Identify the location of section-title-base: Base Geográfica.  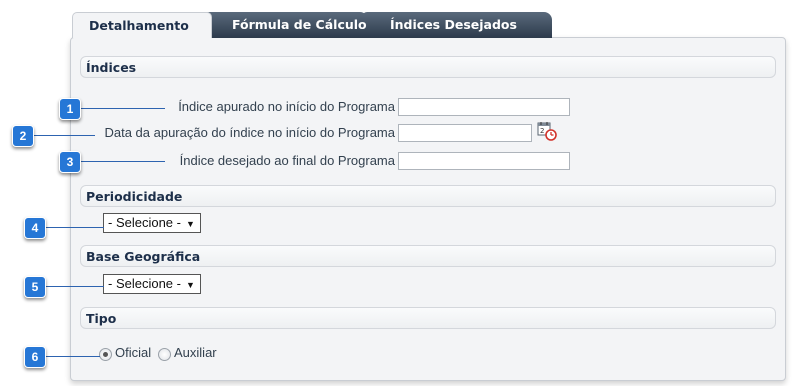
(143, 256).